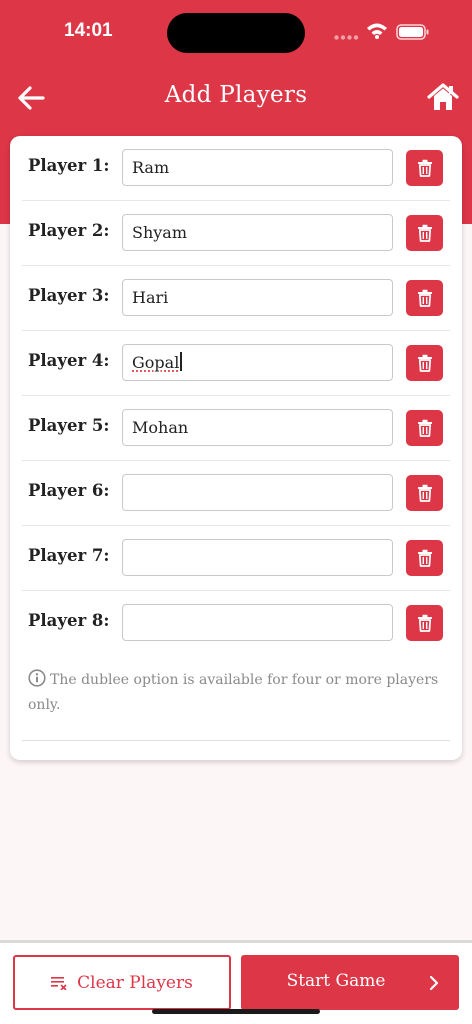 The height and width of the screenshot is (1024, 472). I want to click on wifi-icon, so click(377, 31).